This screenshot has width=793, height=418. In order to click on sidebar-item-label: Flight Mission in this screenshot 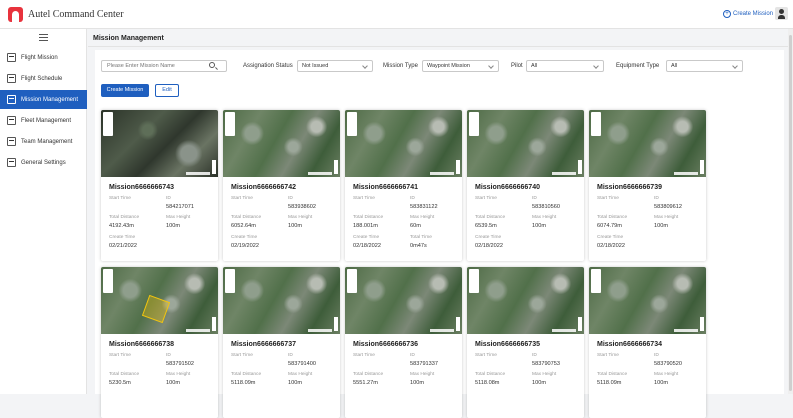, I will do `click(39, 57)`.